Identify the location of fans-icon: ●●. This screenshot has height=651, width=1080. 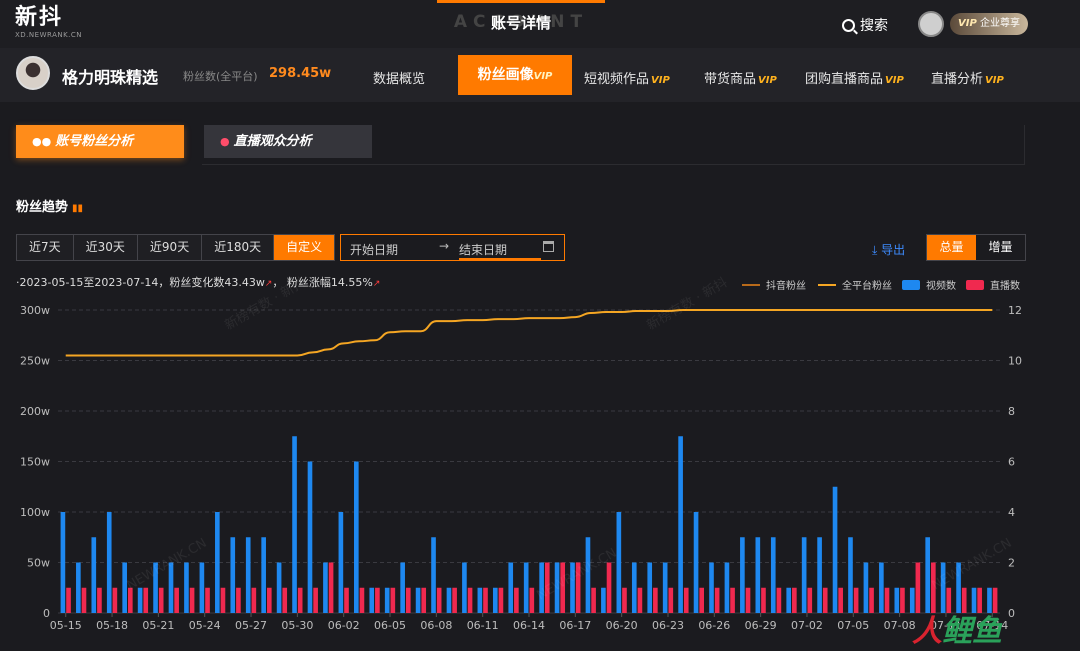
(42, 141).